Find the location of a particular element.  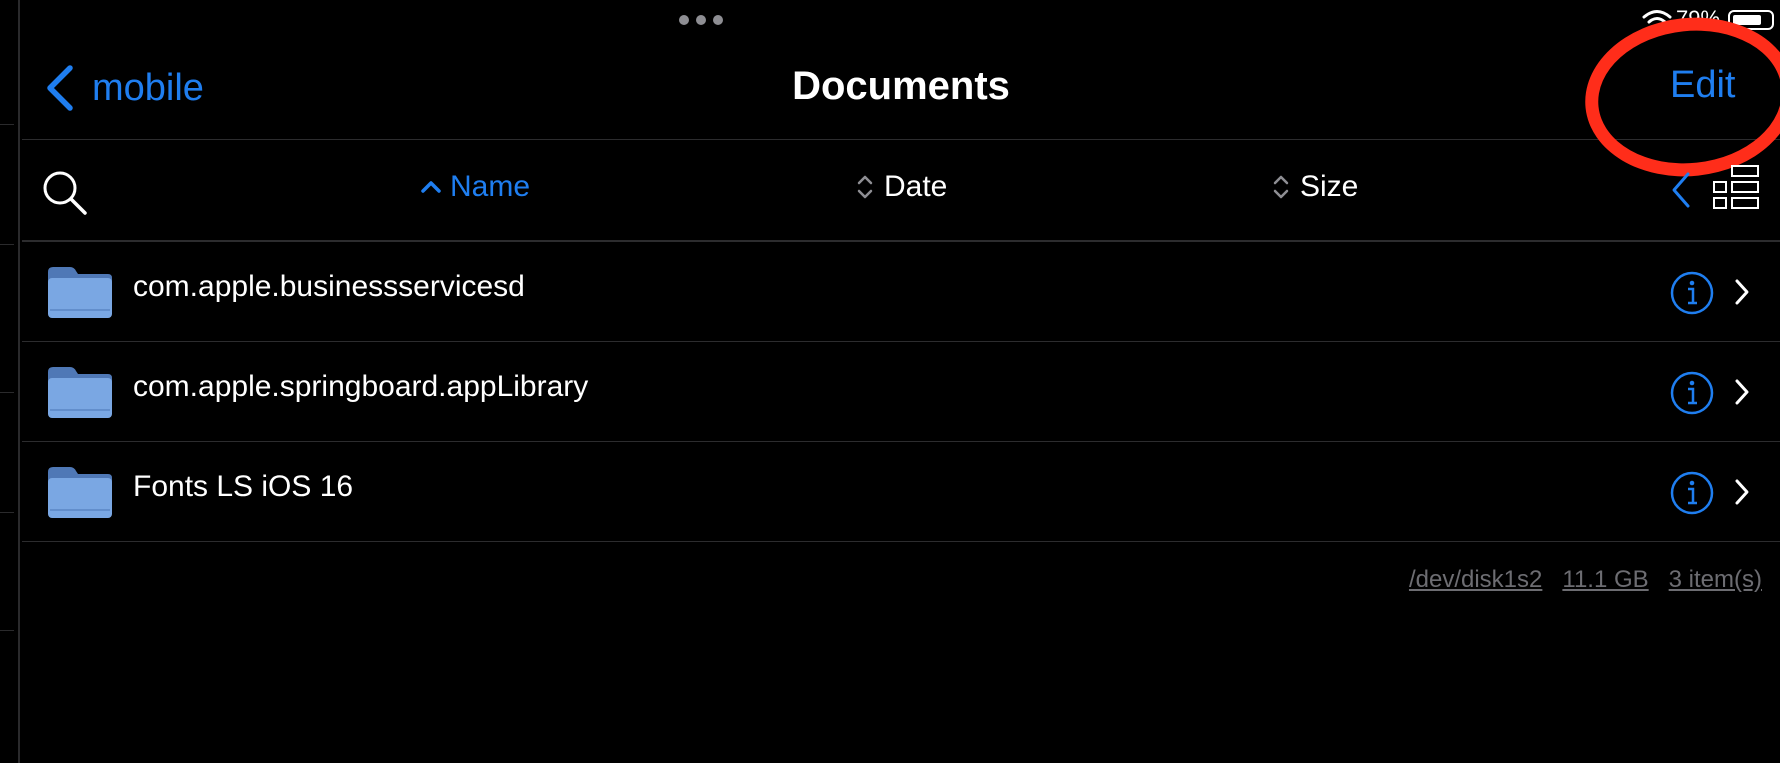

sort-by-size-button: Size is located at coordinates (1314, 187).